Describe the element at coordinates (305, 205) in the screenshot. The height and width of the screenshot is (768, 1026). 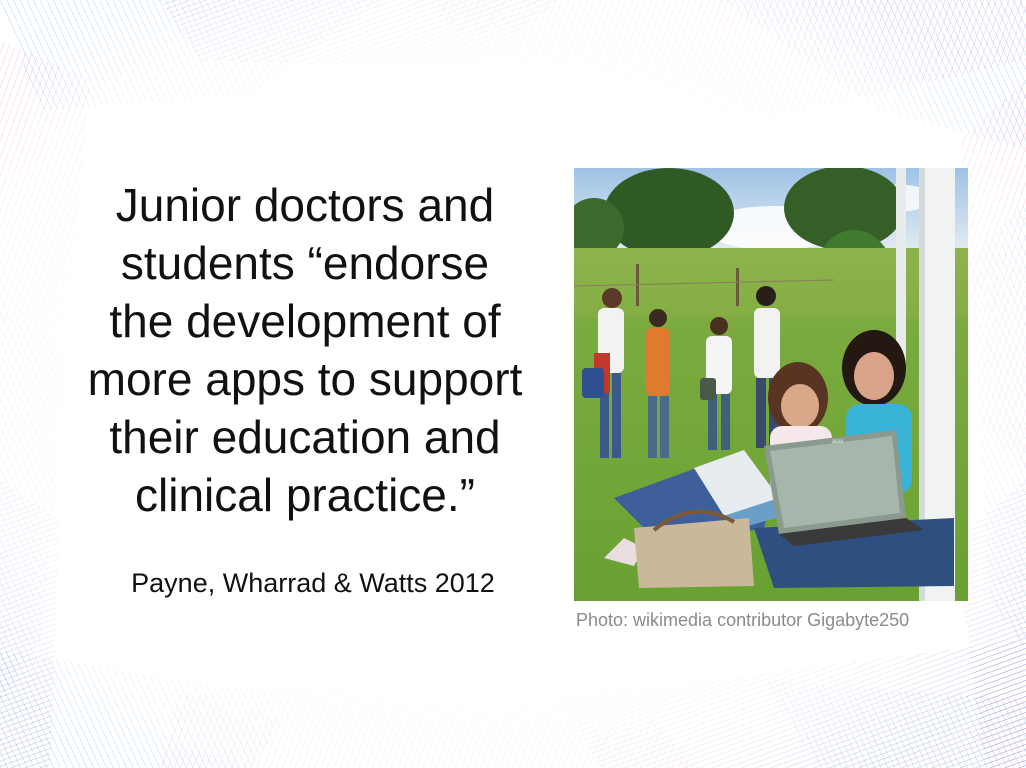
I see `quote-line: Junior doctors and` at that location.